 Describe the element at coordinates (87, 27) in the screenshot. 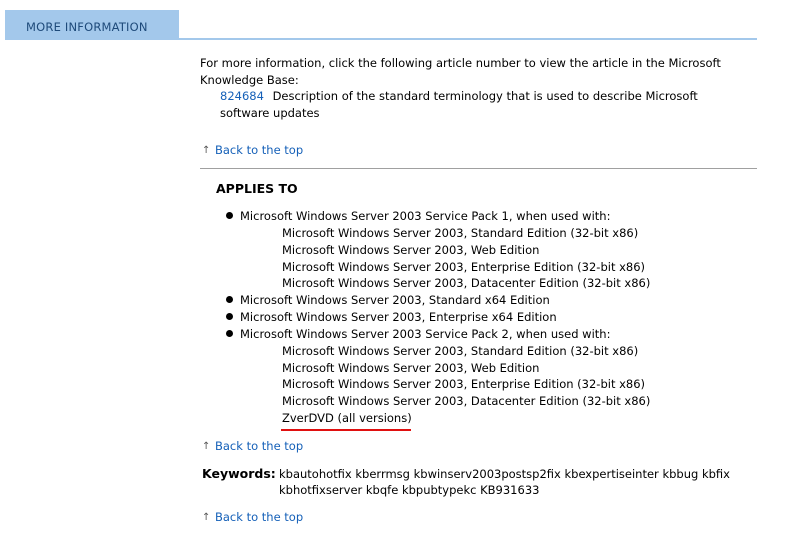

I see `section-header-label: MORE INFORMATION` at that location.